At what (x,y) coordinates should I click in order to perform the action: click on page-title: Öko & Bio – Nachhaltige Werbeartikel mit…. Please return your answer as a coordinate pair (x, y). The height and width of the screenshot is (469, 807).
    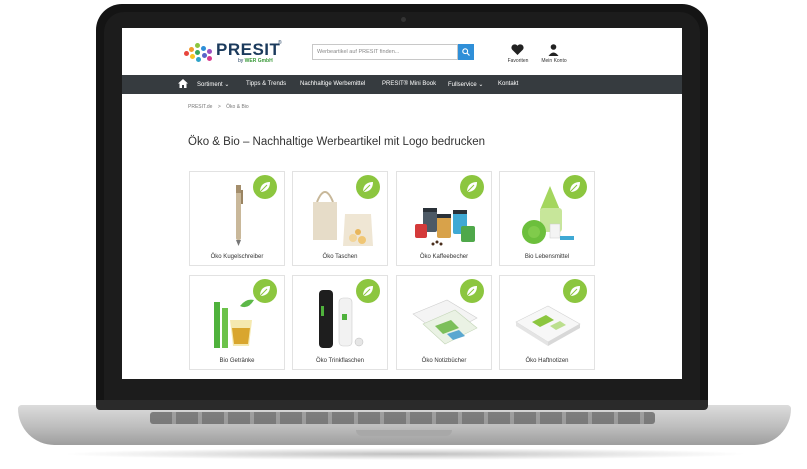
    Looking at the image, I should click on (337, 142).